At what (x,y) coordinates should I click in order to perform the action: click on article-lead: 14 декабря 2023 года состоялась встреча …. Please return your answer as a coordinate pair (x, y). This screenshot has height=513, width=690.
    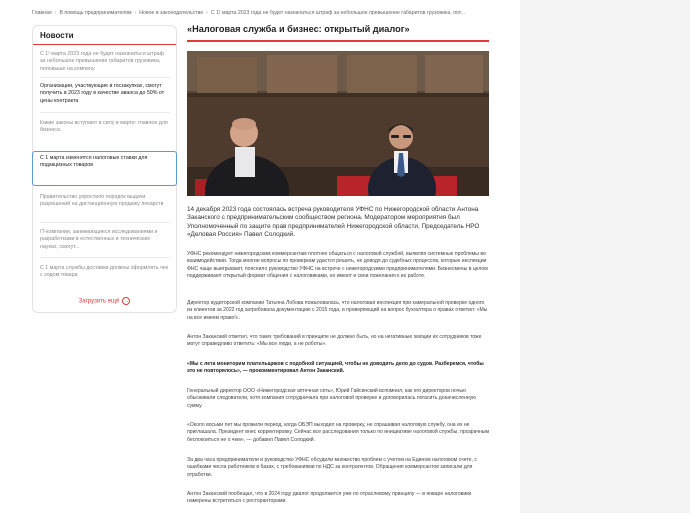
    Looking at the image, I should click on (333, 222).